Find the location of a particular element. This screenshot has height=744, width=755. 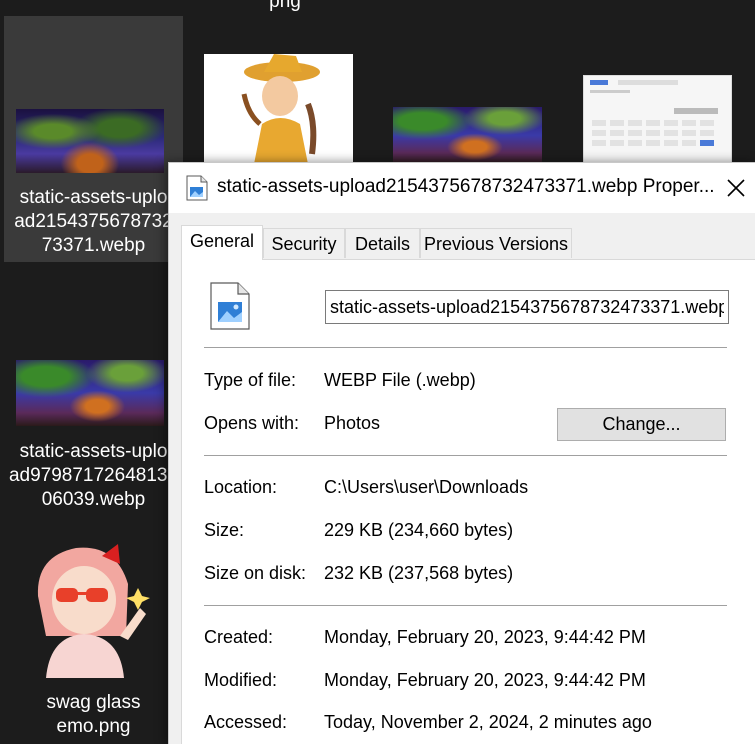

file-thumbnail-screenshot is located at coordinates (657, 119).